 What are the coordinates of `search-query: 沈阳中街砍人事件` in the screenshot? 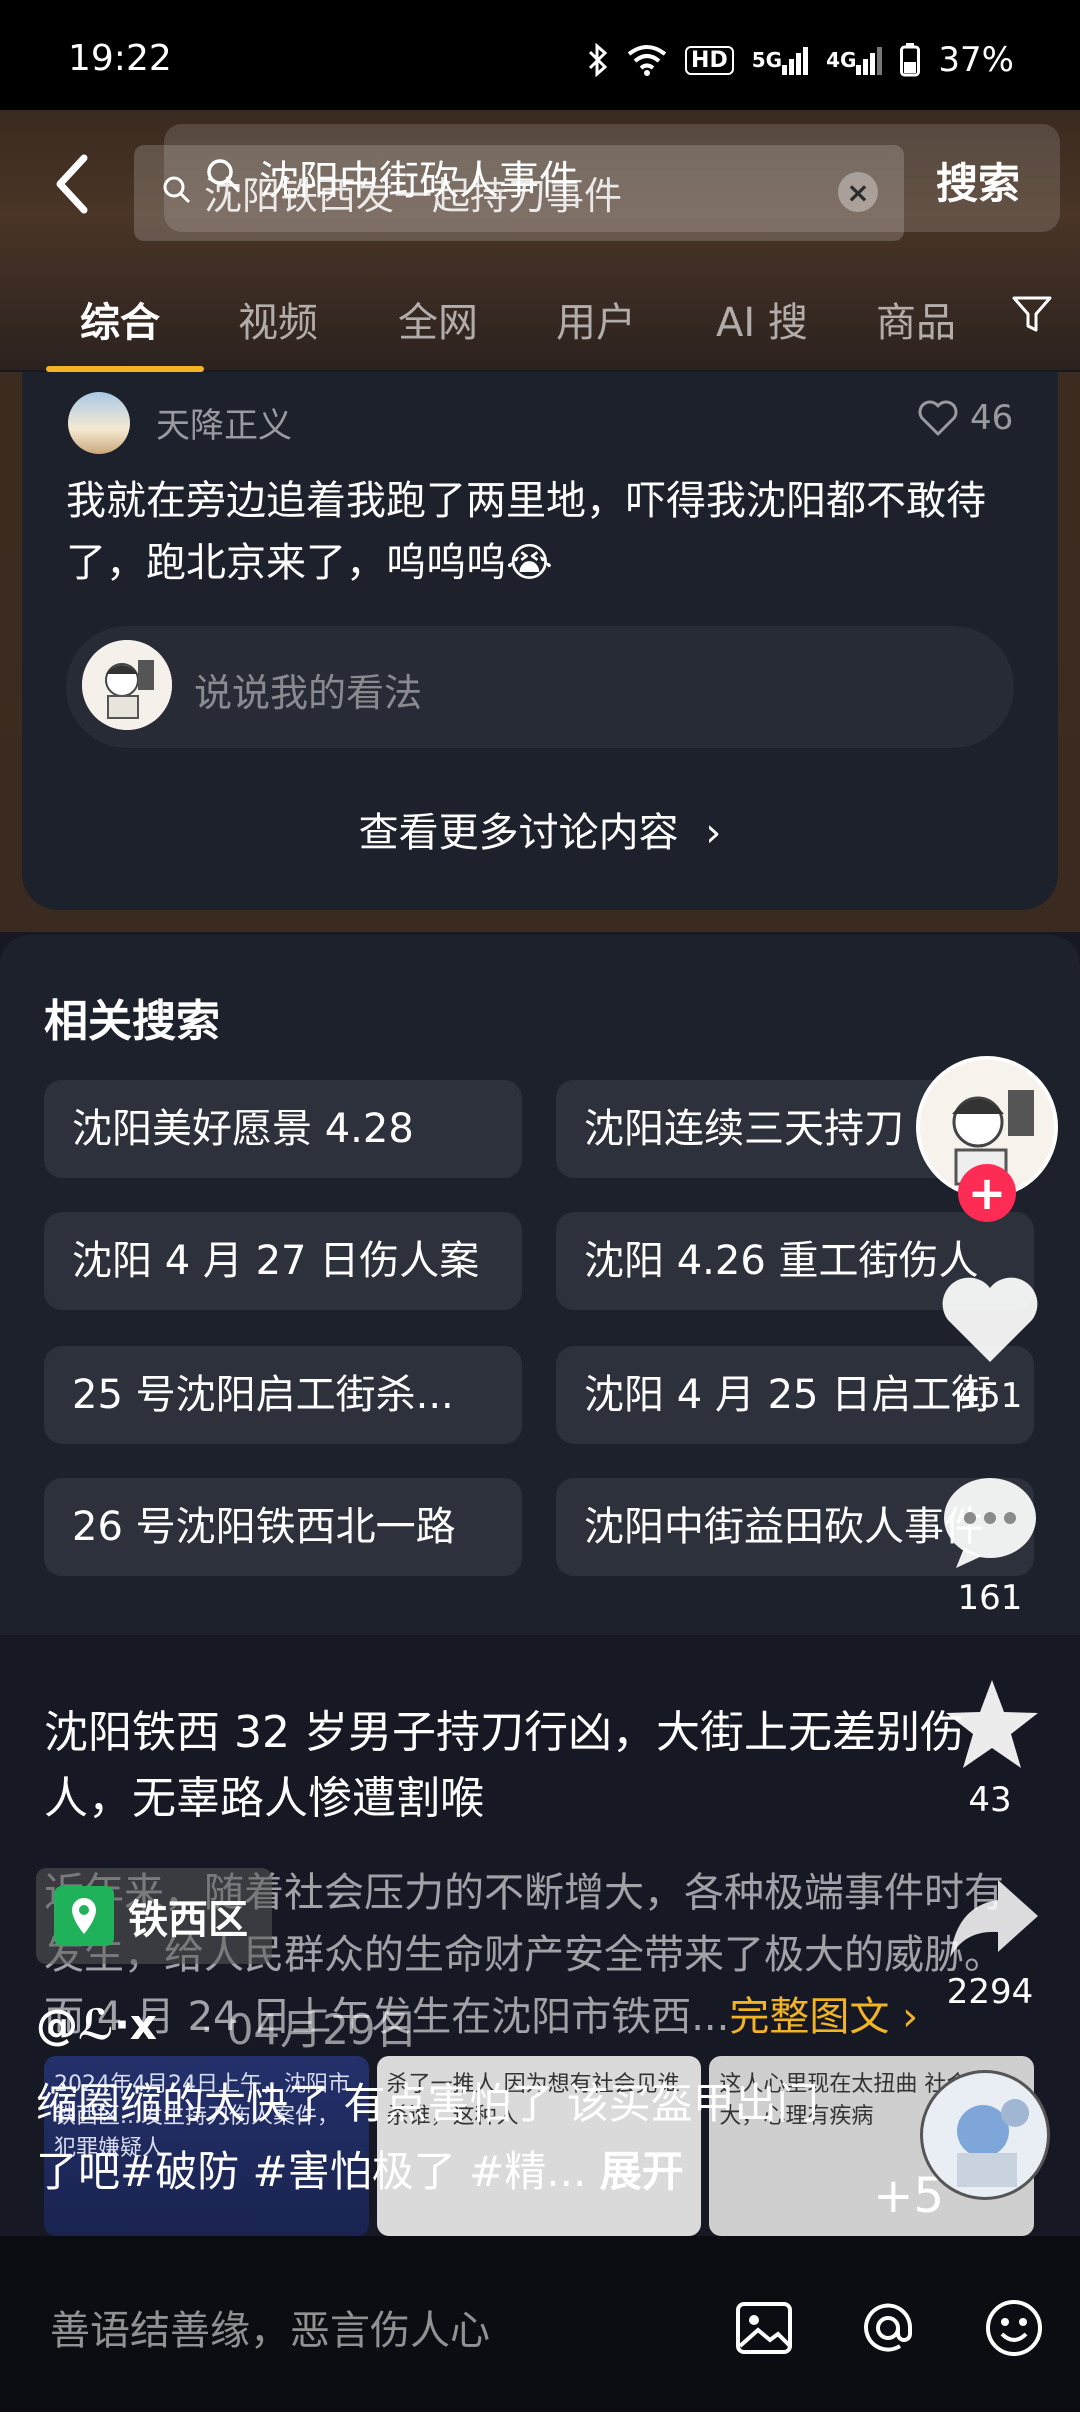 It's located at (419, 181).